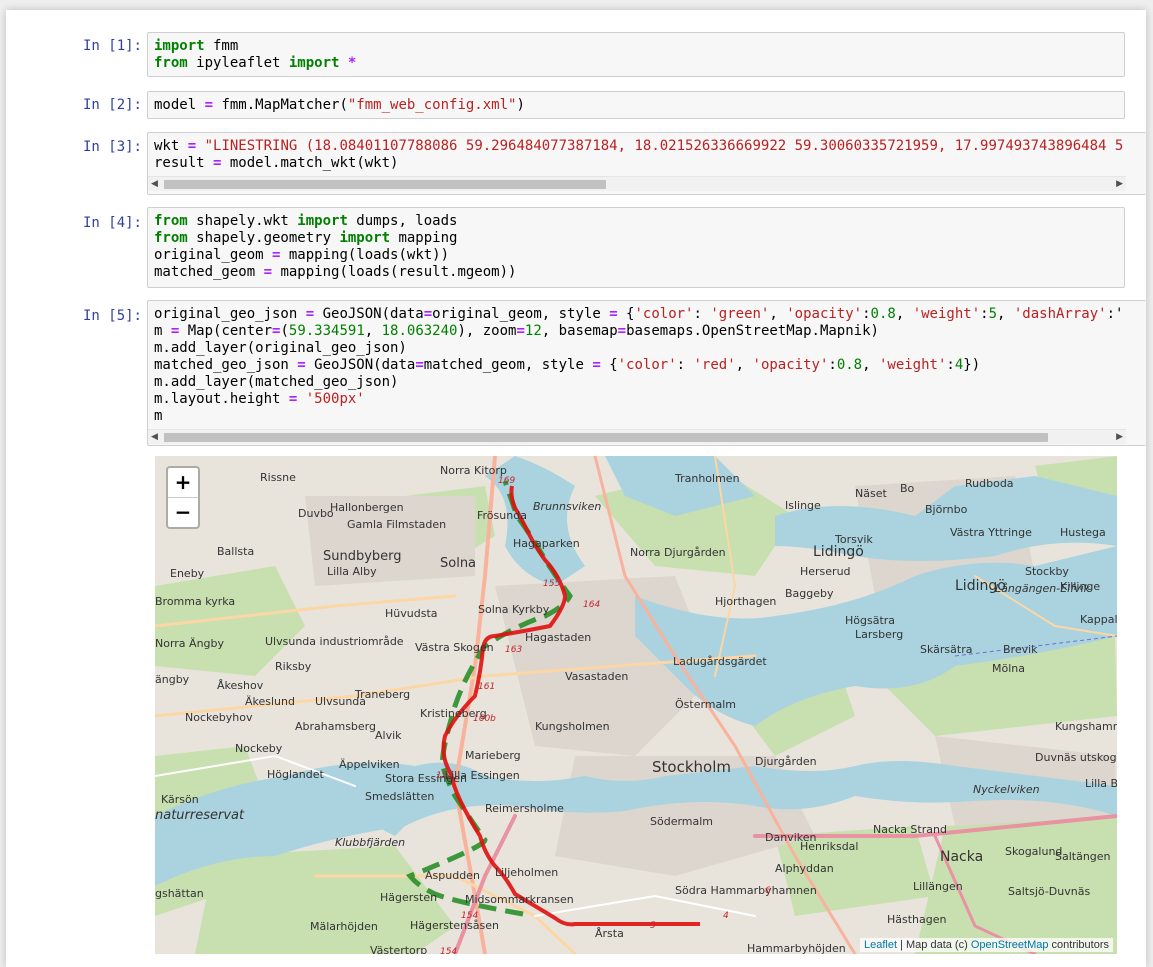 This screenshot has height=967, width=1153. I want to click on code-token: 0.8, so click(849, 365).